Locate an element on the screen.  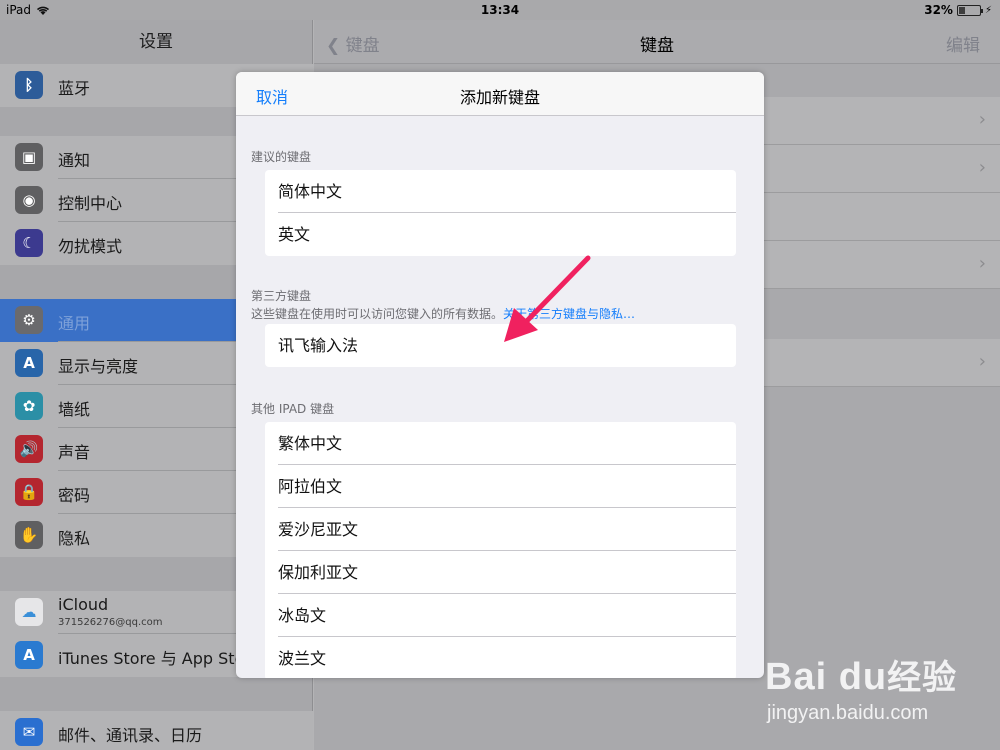
wallpaper-icon: ✿ is located at coordinates (29, 406).